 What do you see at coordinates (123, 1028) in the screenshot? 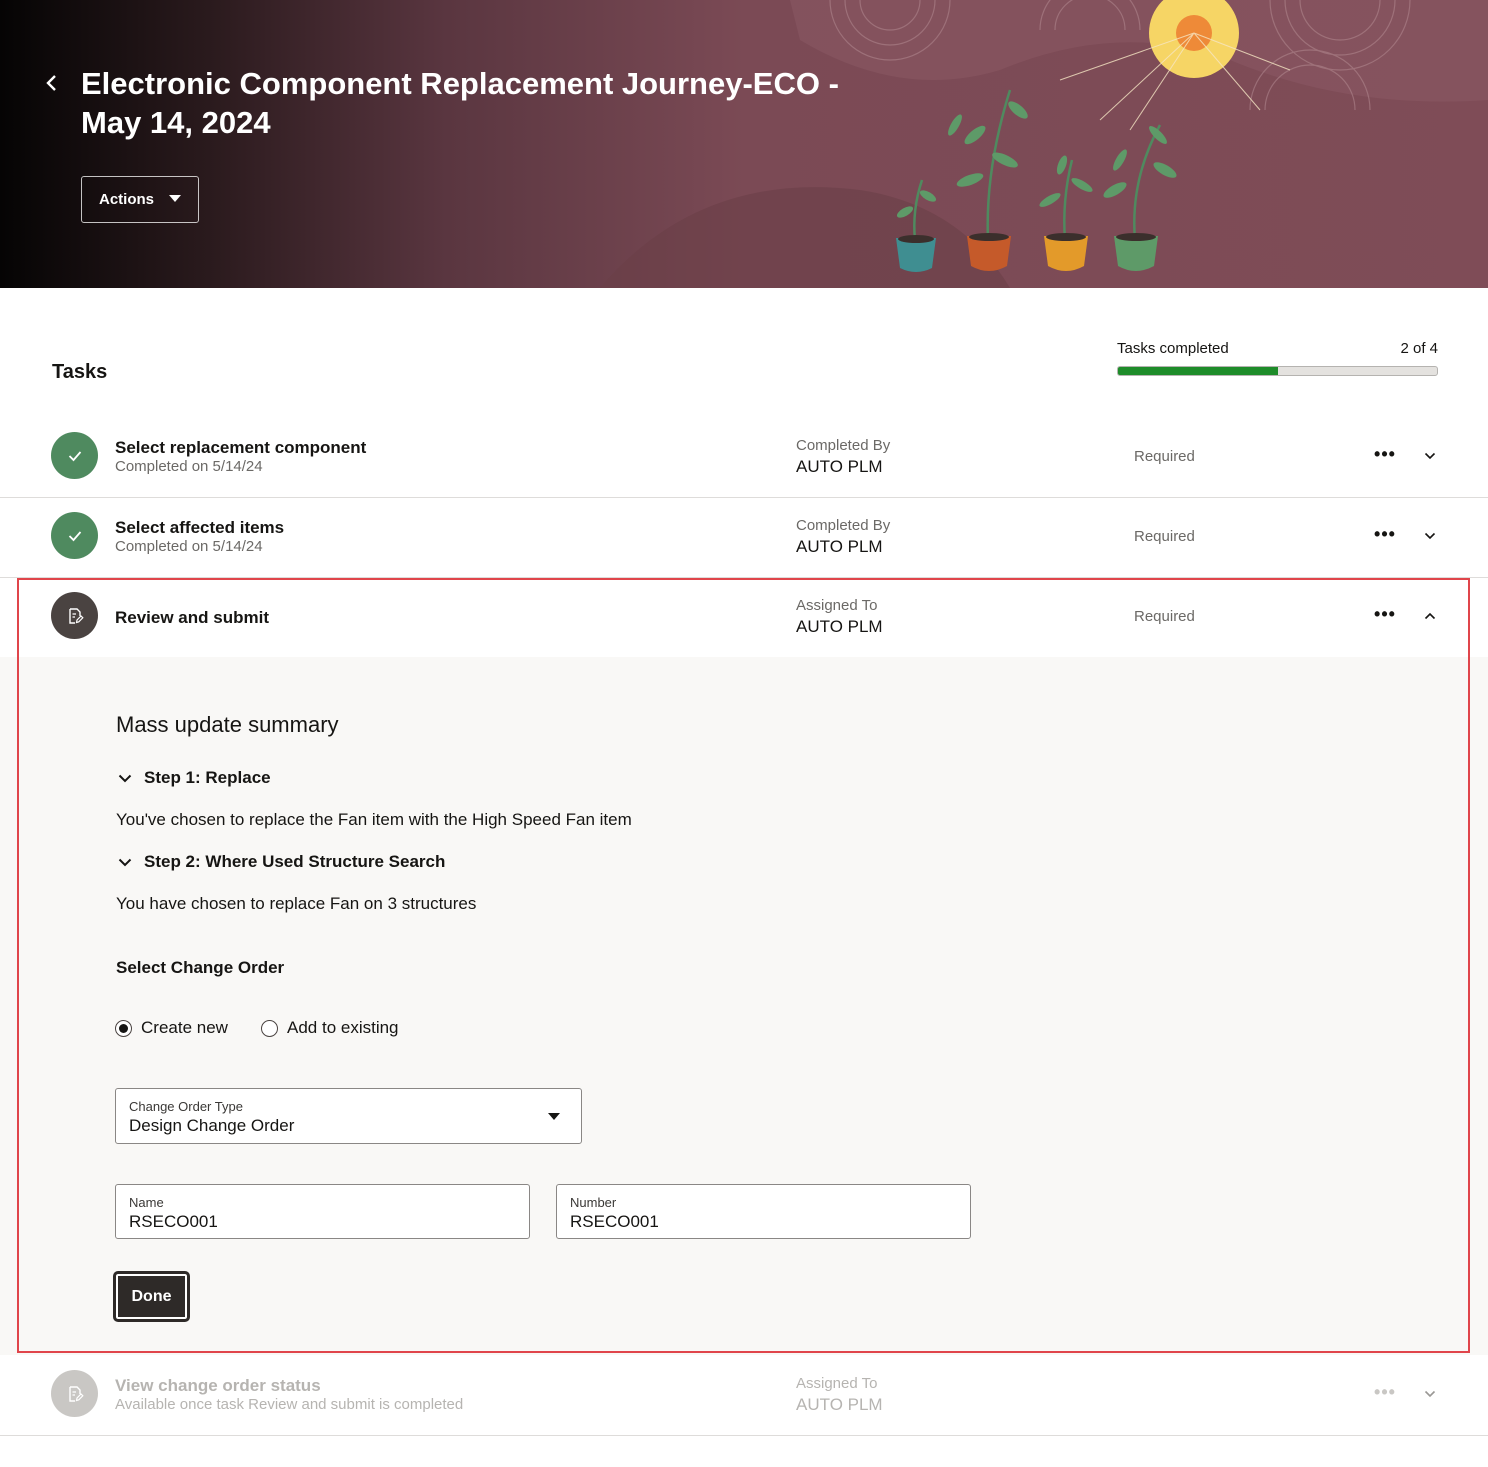
I see `radio-button-checked` at bounding box center [123, 1028].